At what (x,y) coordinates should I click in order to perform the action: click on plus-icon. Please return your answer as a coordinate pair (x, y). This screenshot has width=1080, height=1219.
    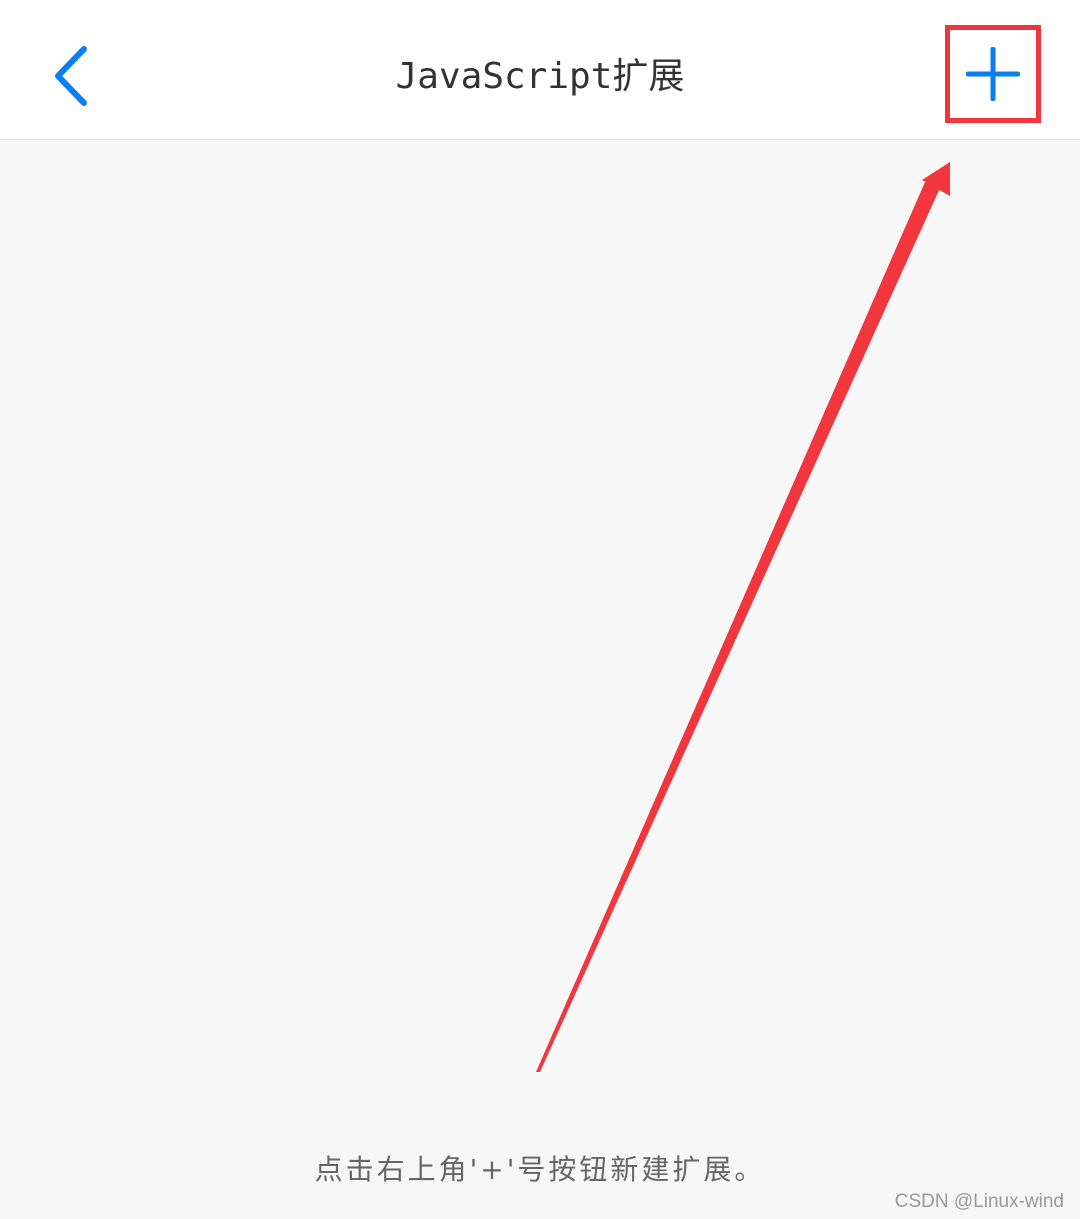
    Looking at the image, I should click on (993, 74).